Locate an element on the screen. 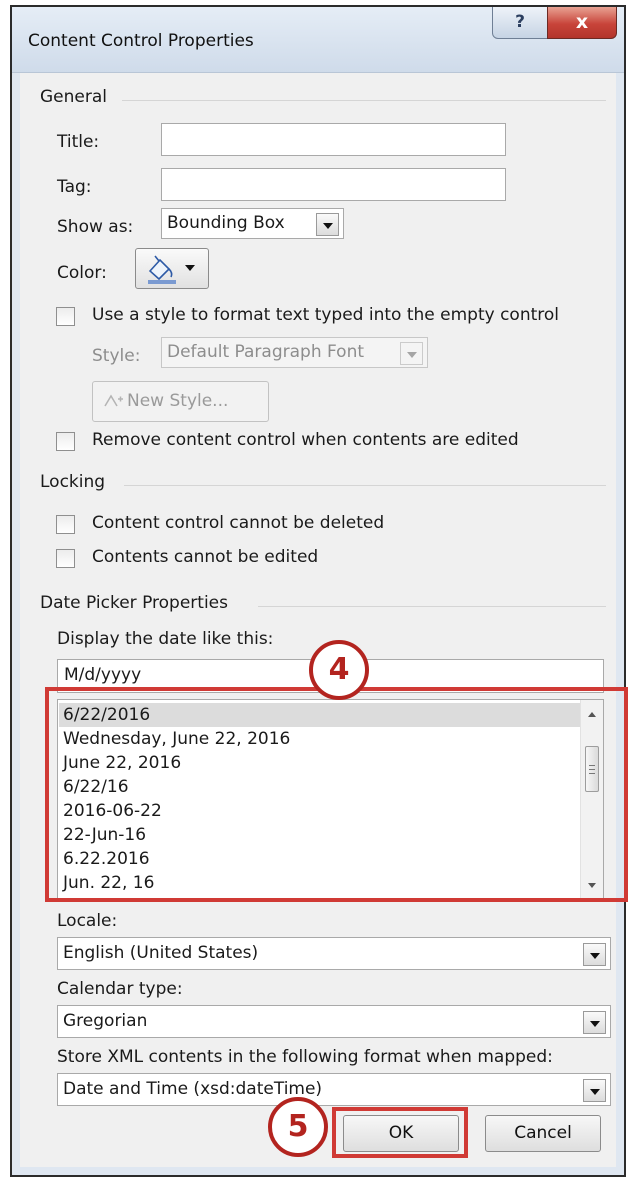 The height and width of the screenshot is (1182, 632). show-as-select: Bounding Box is located at coordinates (252, 223).